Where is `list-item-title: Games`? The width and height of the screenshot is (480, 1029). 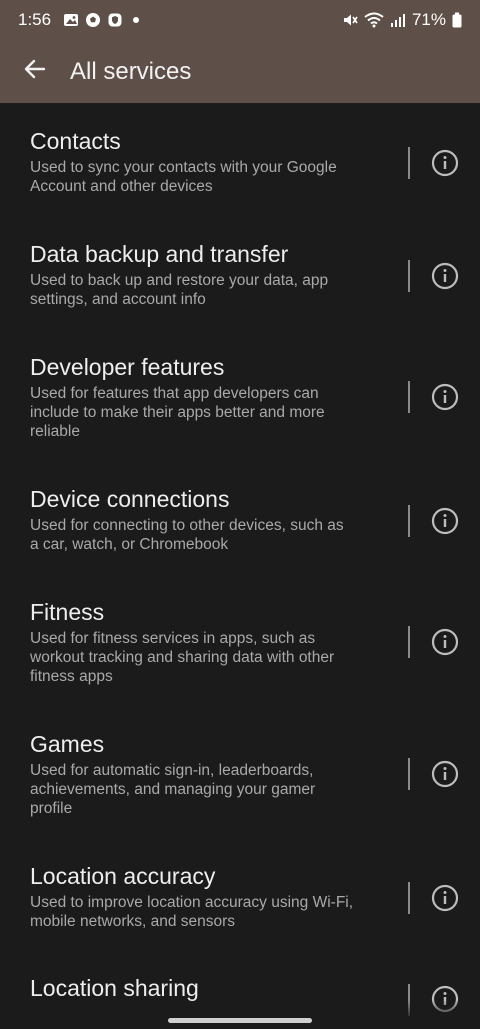
list-item-title: Games is located at coordinates (67, 744).